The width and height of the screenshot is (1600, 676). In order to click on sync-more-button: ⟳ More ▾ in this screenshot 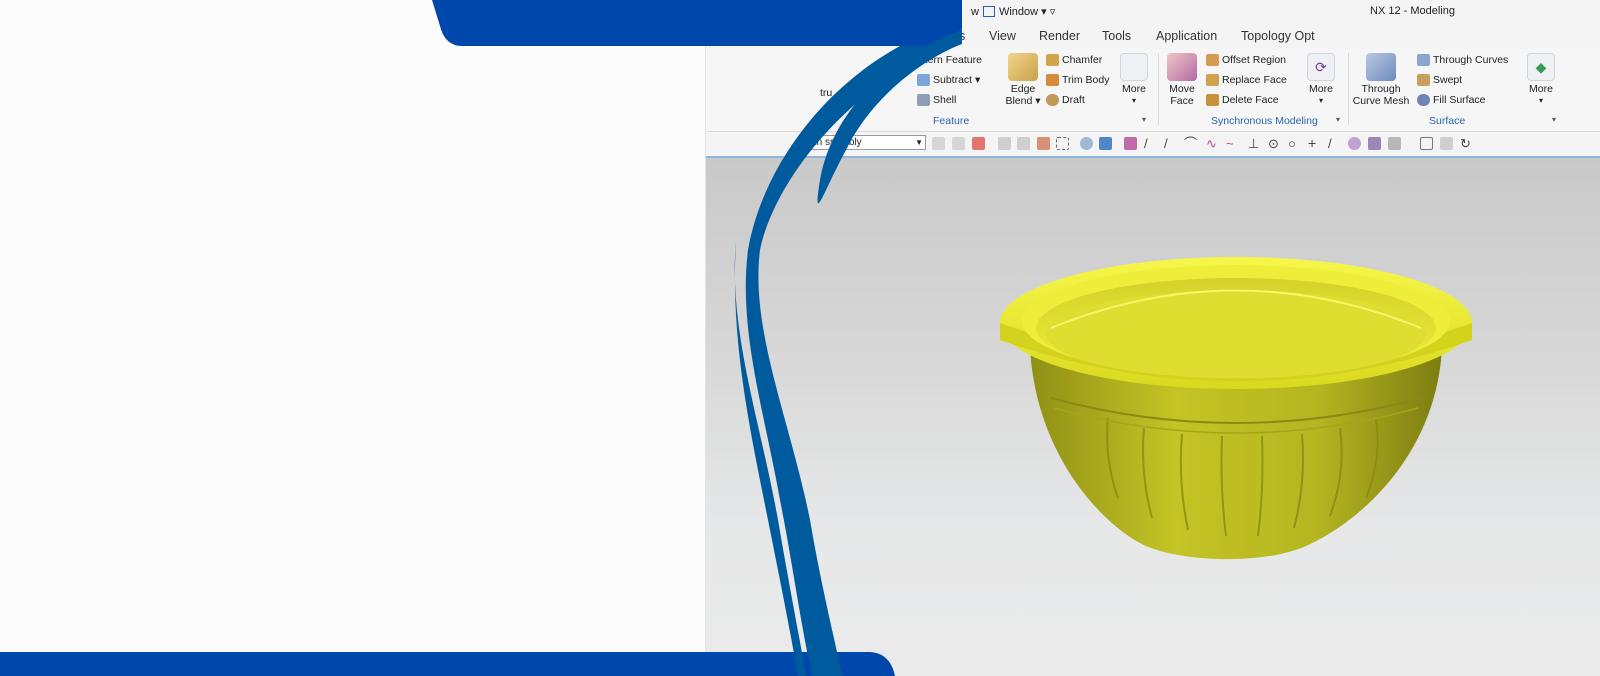, I will do `click(1321, 80)`.